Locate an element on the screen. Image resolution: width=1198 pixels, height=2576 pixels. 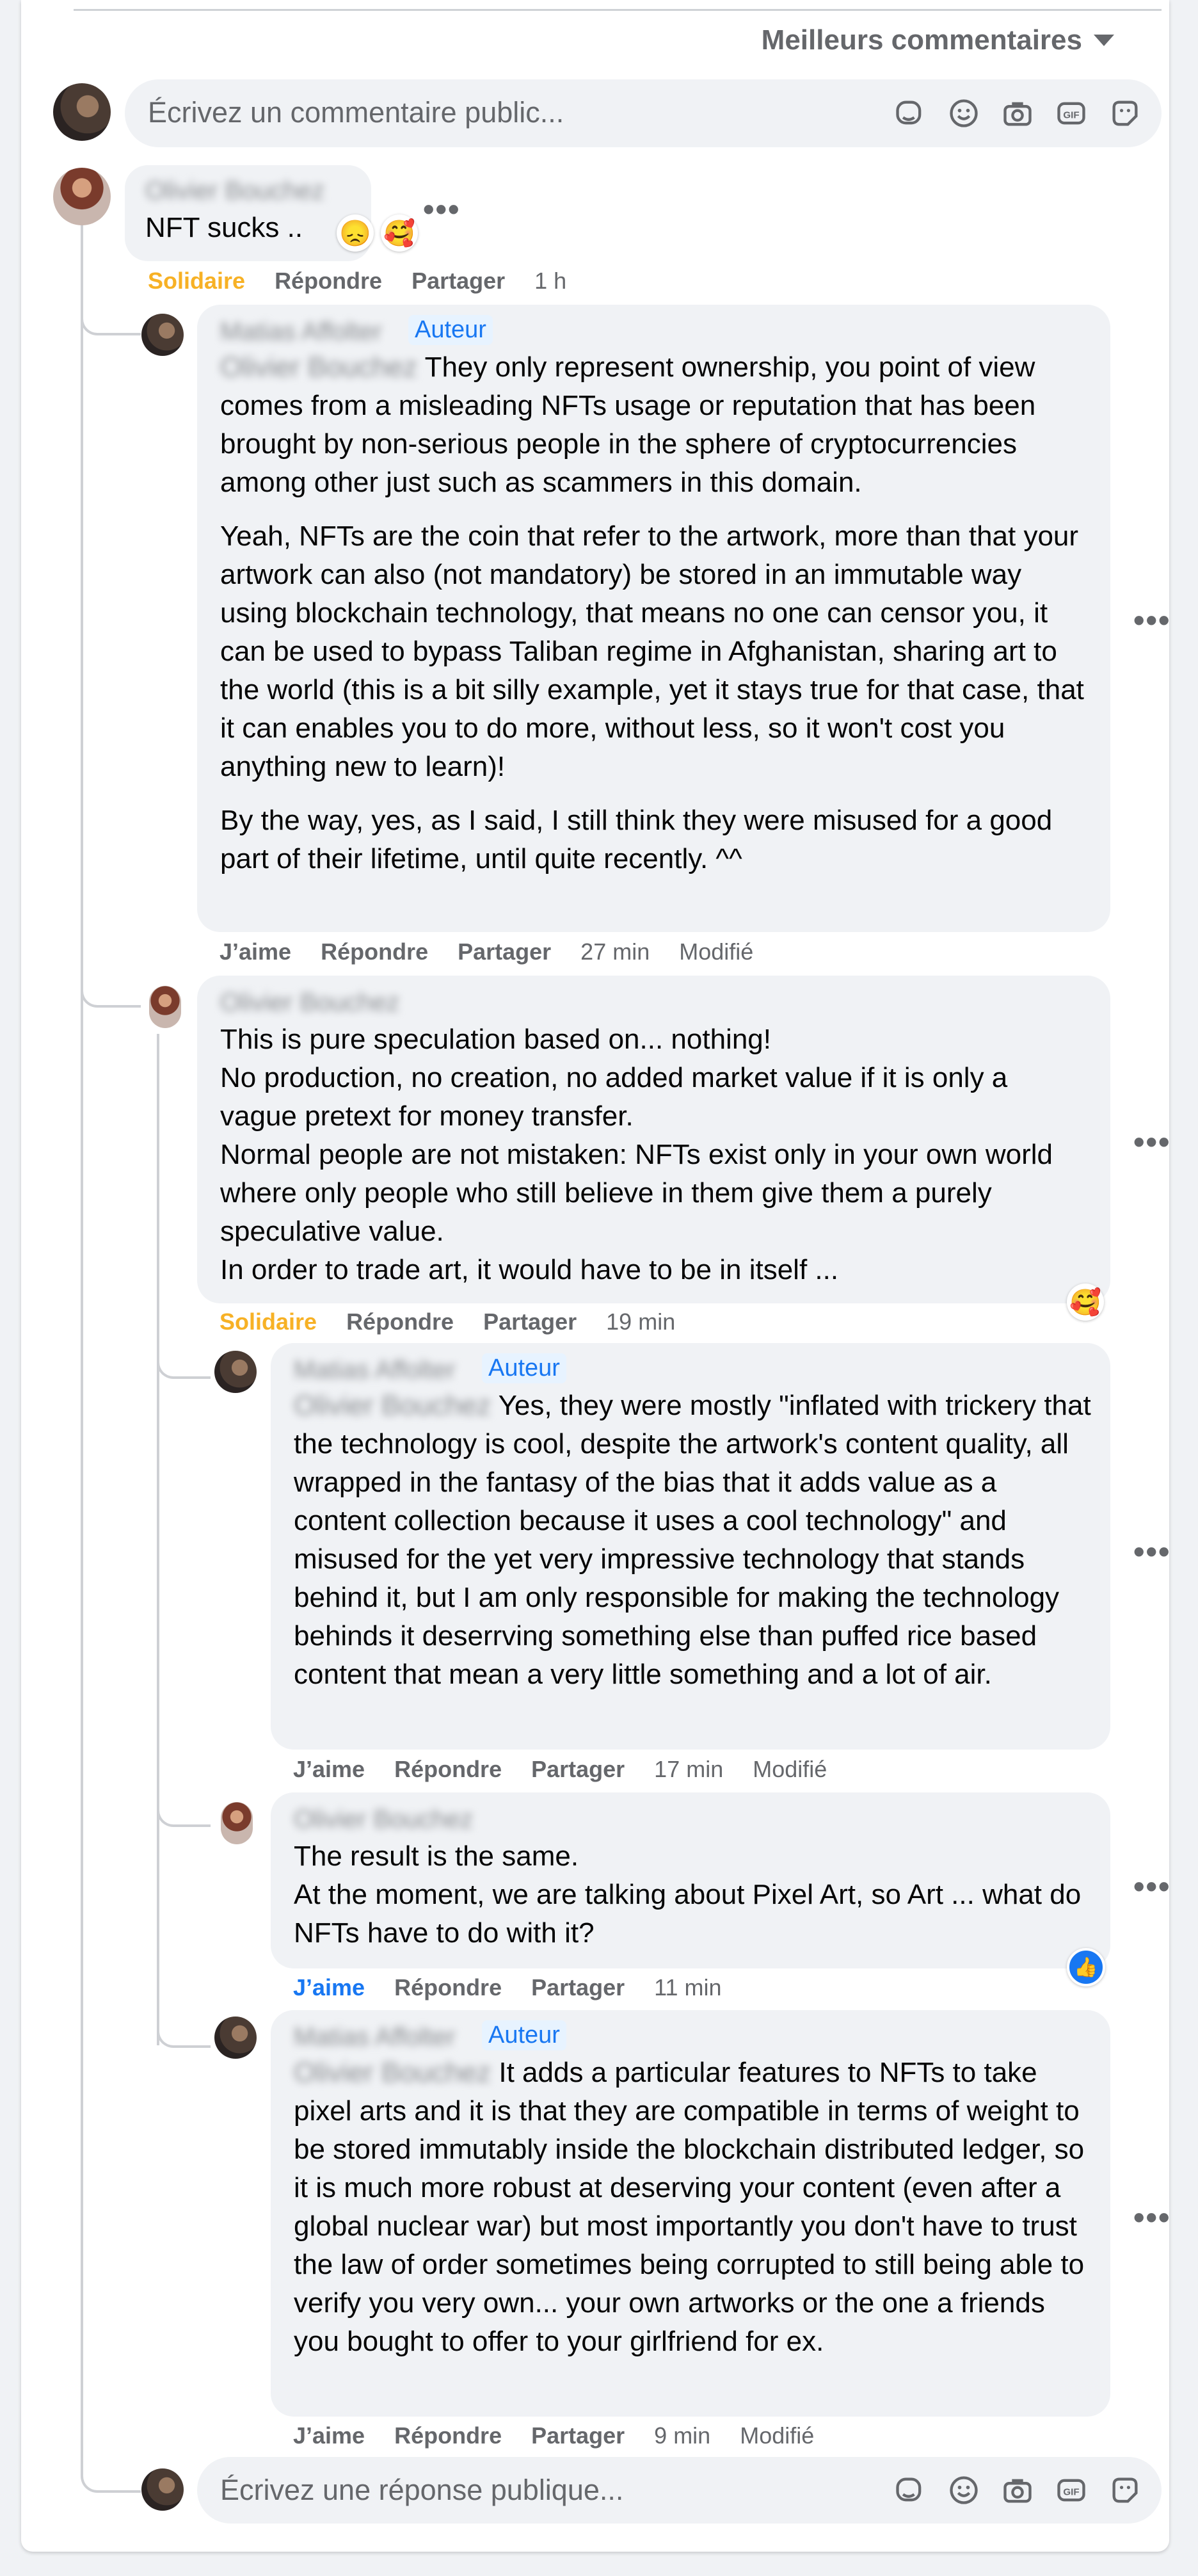
timestamp: 1 h is located at coordinates (550, 281).